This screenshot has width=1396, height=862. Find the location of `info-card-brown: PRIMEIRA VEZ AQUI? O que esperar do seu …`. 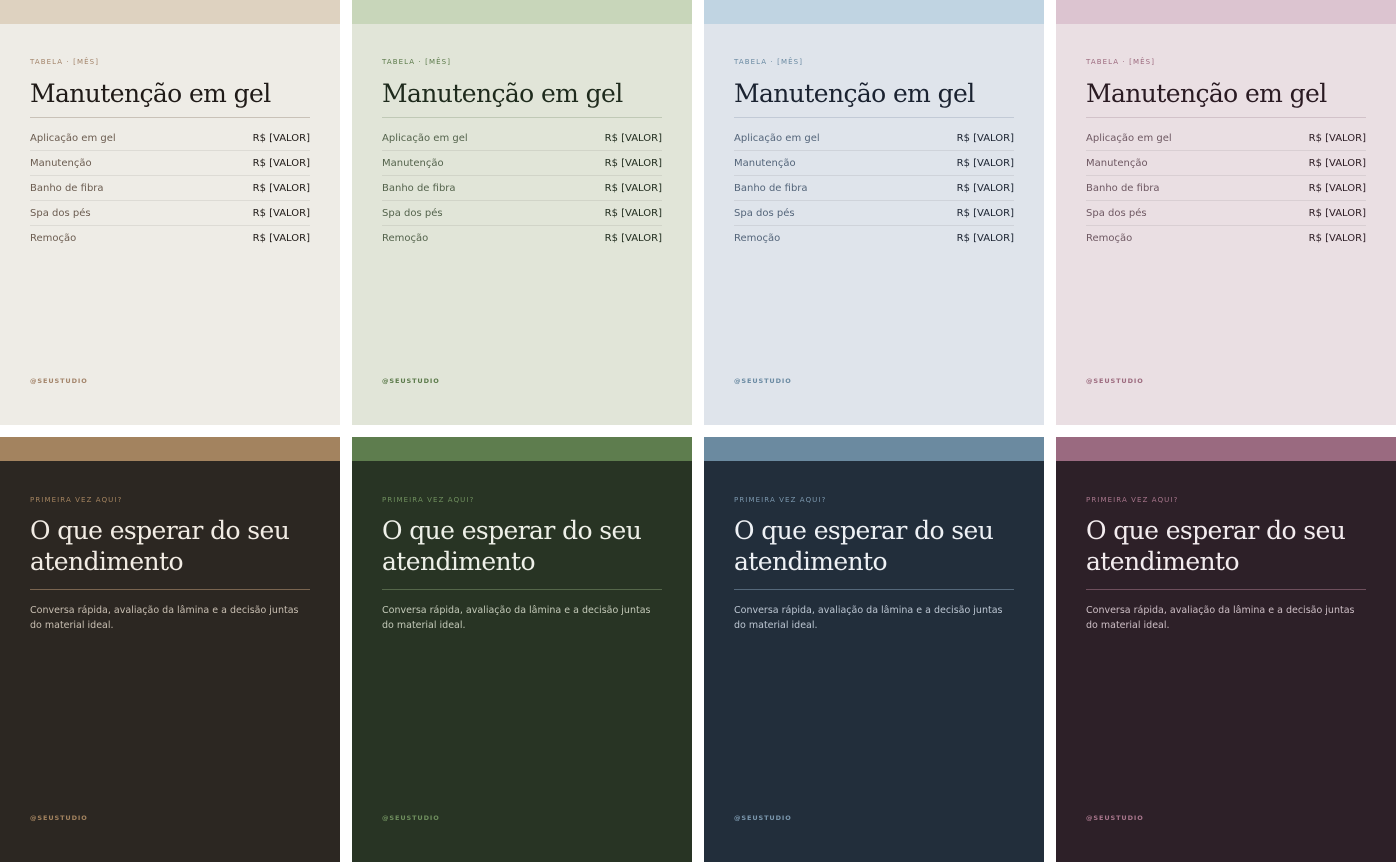

info-card-brown: PRIMEIRA VEZ AQUI? O que esperar do seu … is located at coordinates (170, 649).